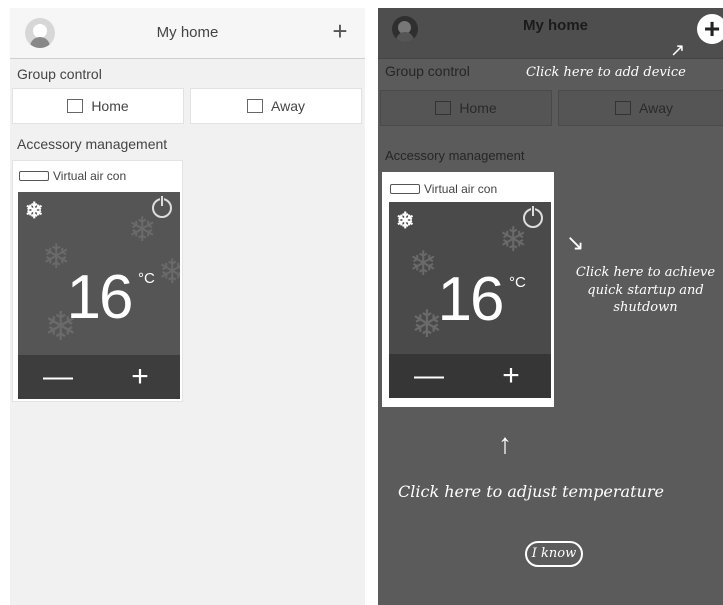 The width and height of the screenshot is (723, 605). I want to click on device-card: Virtual air con ❄ ❄ ❄ ❄ 16 °C — +, so click(468, 289).